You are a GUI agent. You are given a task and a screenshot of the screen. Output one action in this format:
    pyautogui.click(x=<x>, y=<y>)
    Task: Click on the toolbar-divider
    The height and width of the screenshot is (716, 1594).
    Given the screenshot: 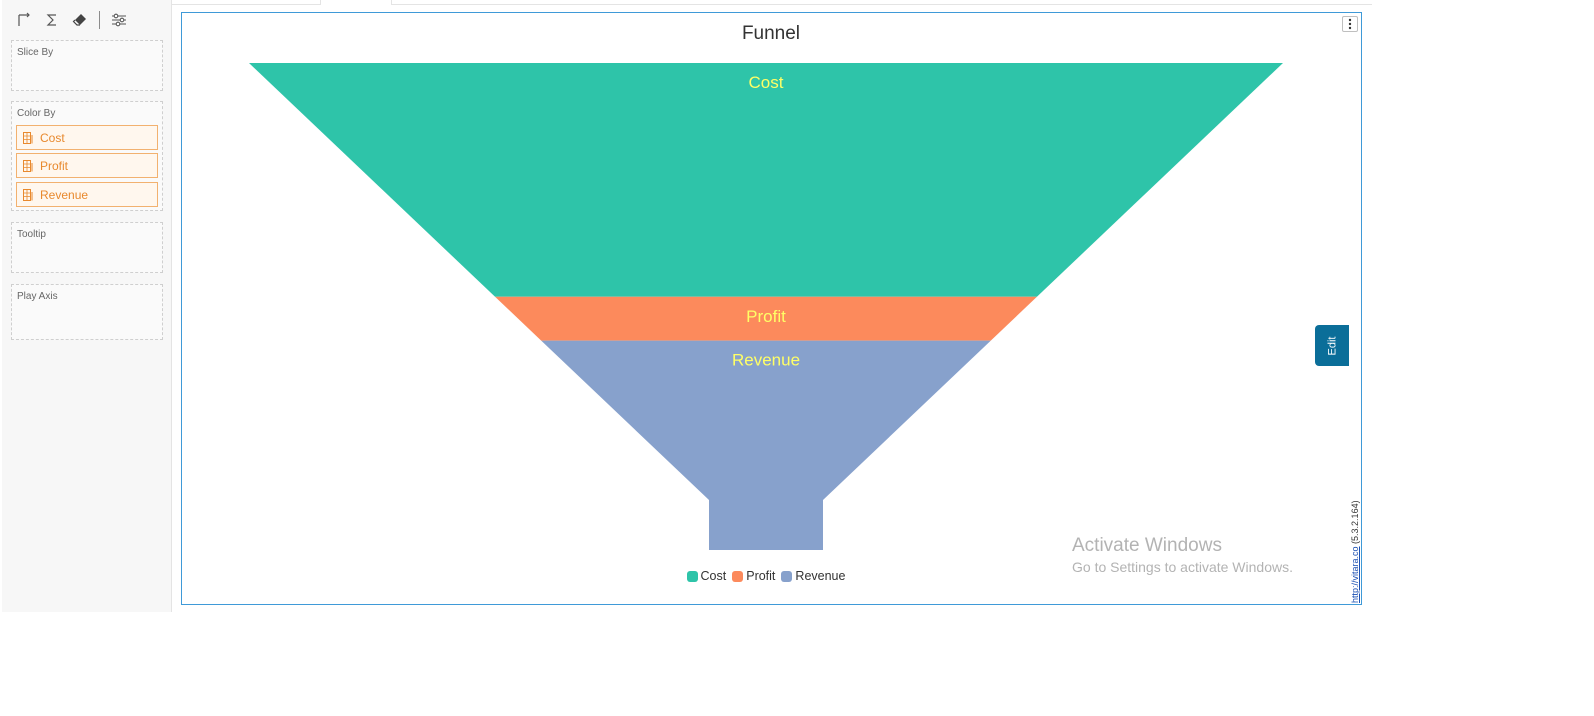 What is the action you would take?
    pyautogui.click(x=99, y=20)
    